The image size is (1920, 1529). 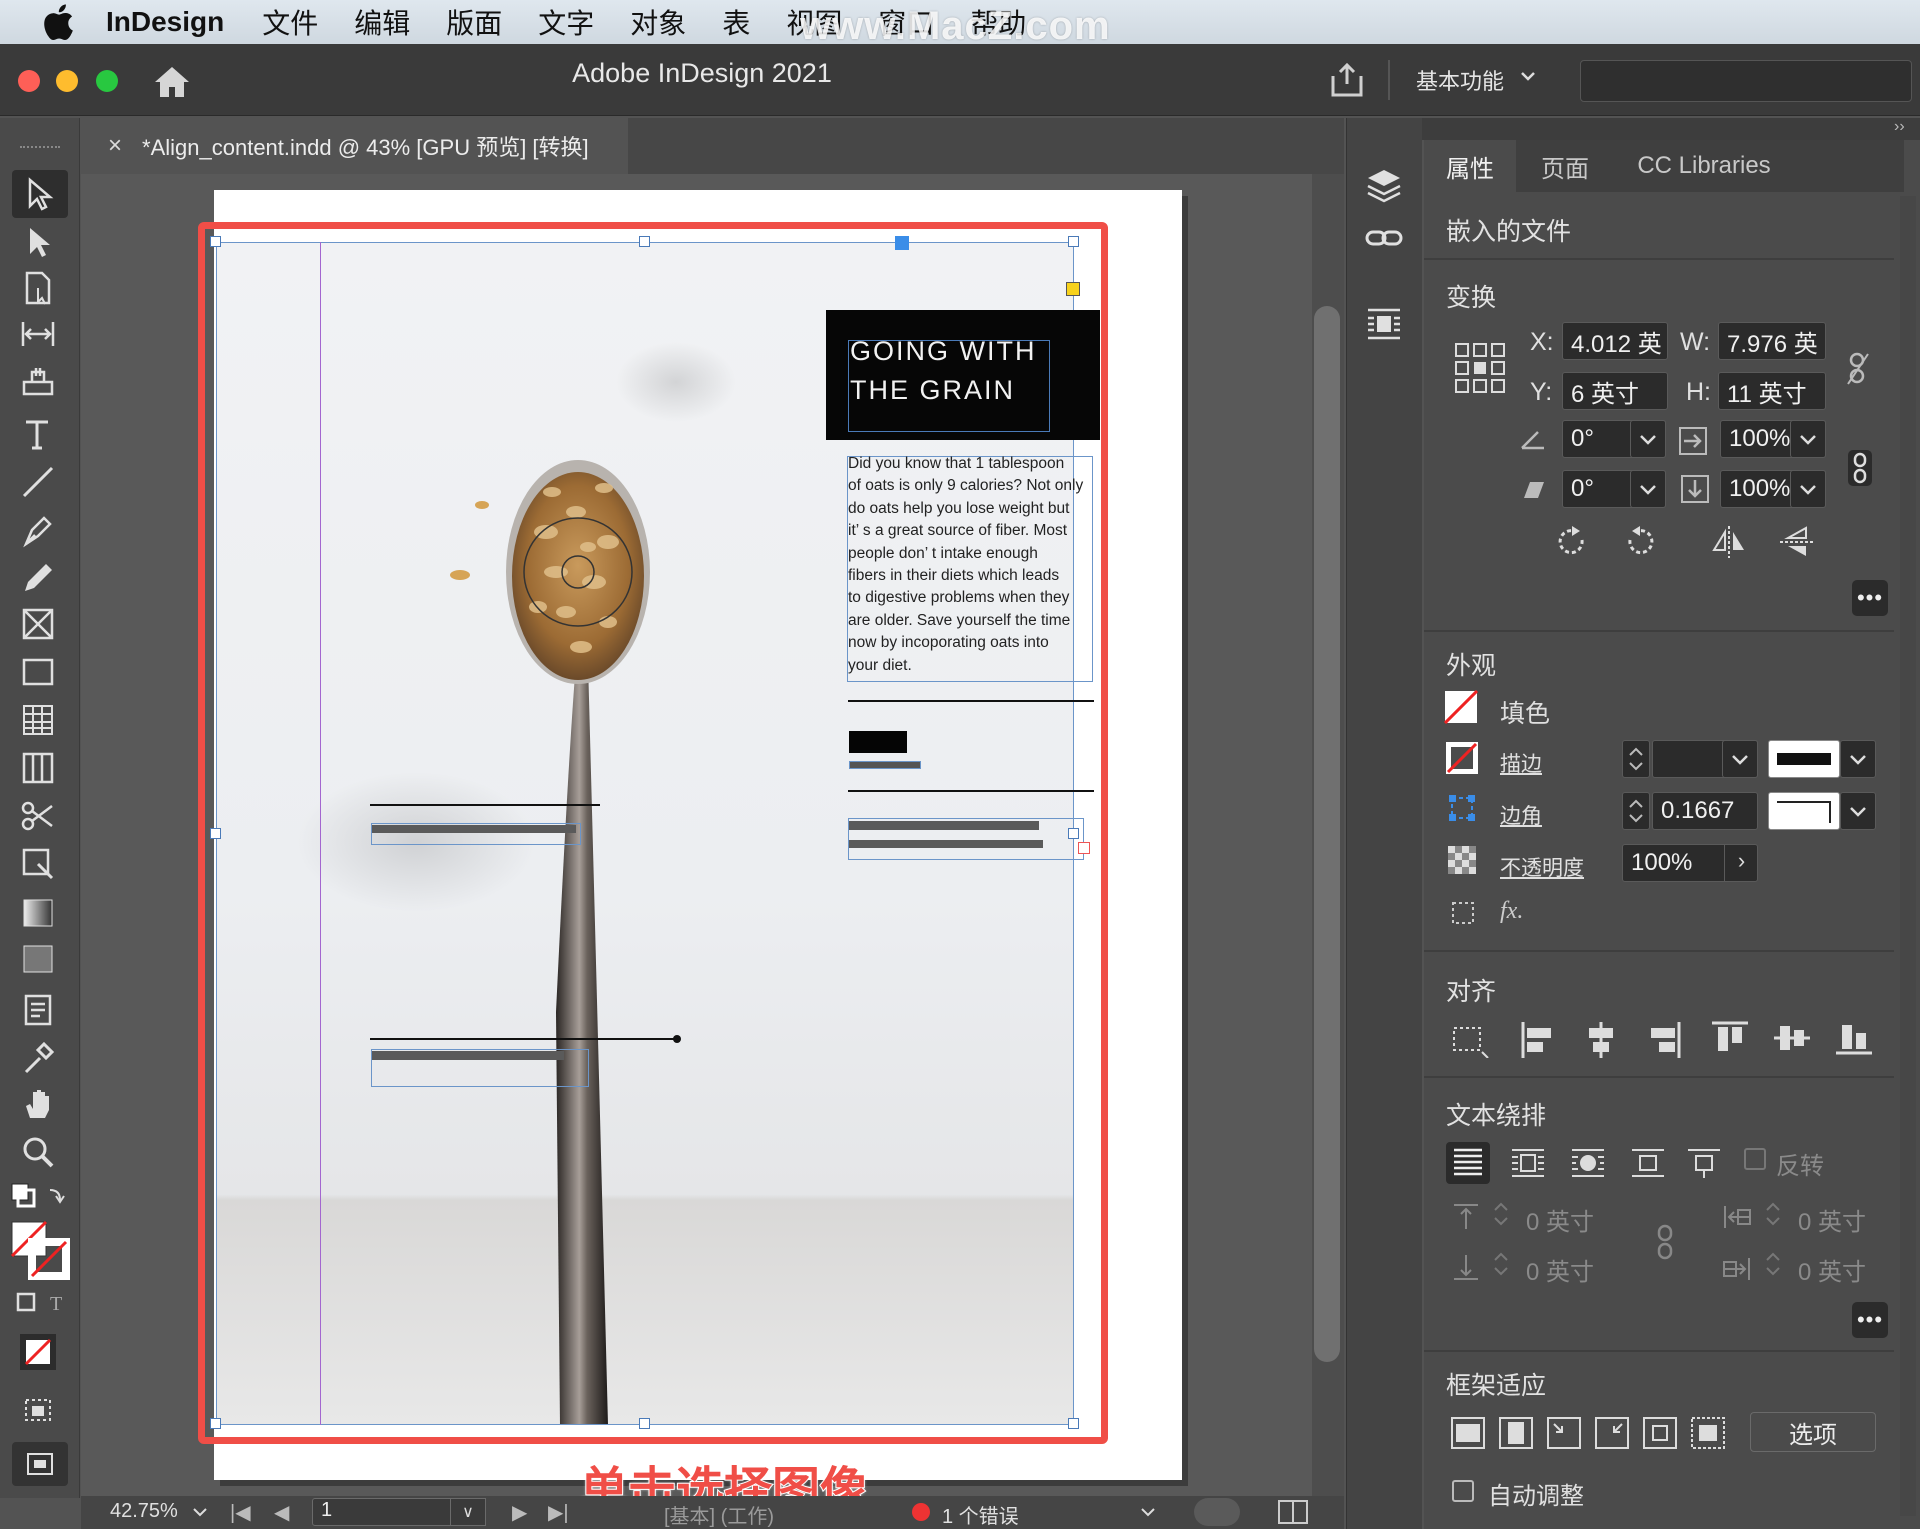 I want to click on page-tool-icon, so click(x=40, y=288).